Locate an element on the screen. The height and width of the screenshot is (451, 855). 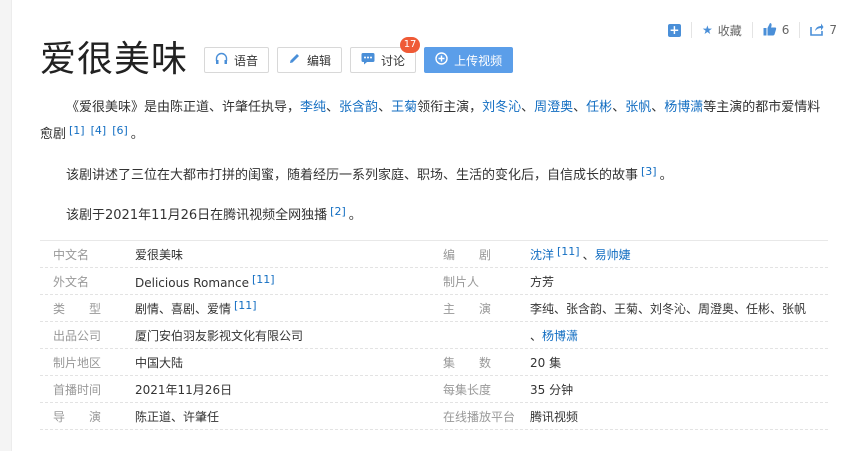
genre-text: 剧情、喜剧、爱情 is located at coordinates (183, 309).